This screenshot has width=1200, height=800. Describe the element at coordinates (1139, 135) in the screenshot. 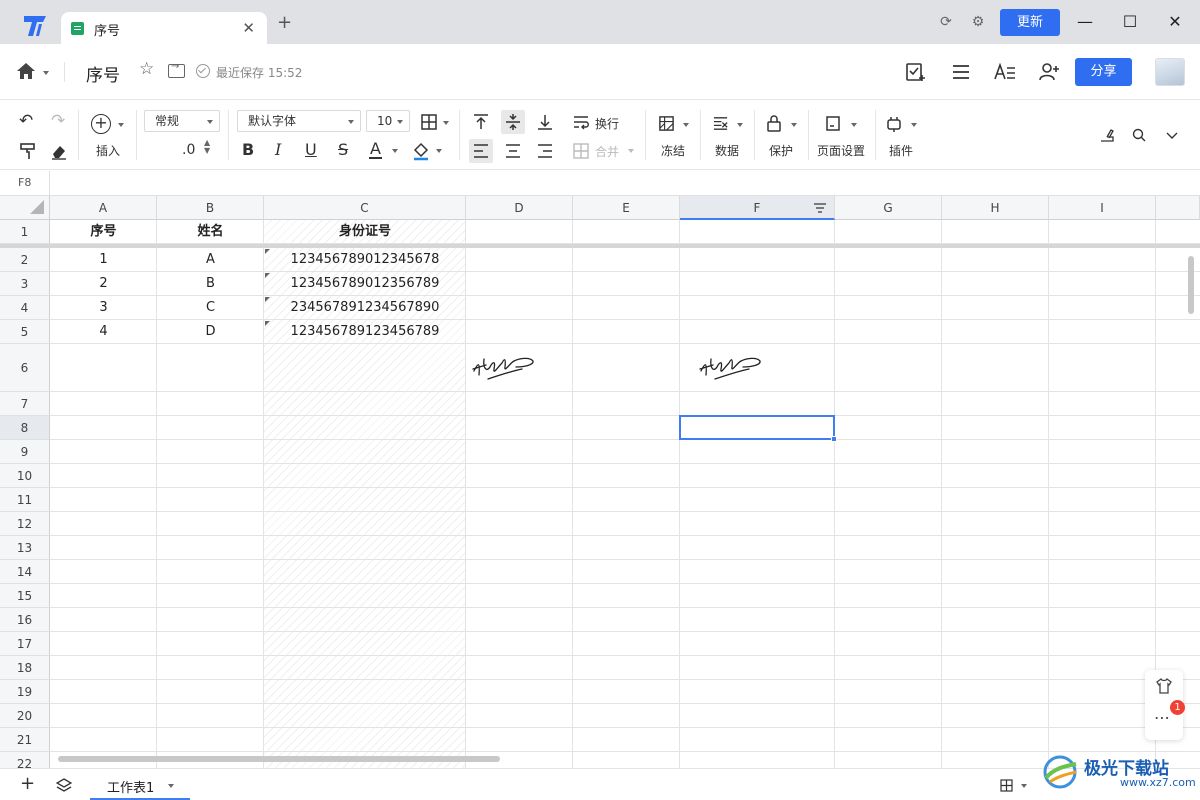

I see `search-icon` at that location.